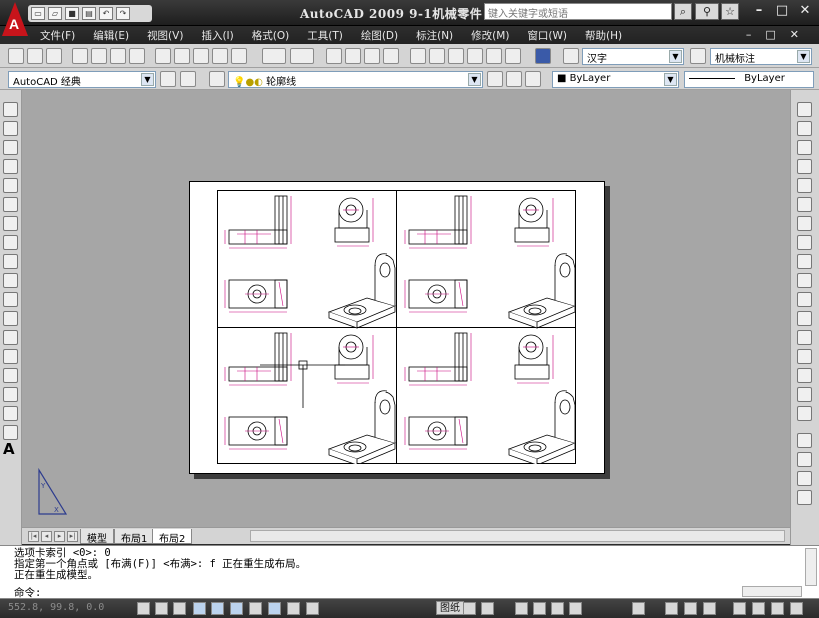 This screenshot has width=819, height=618. Describe the element at coordinates (80, 56) in the screenshot. I see `plot-icon` at that location.